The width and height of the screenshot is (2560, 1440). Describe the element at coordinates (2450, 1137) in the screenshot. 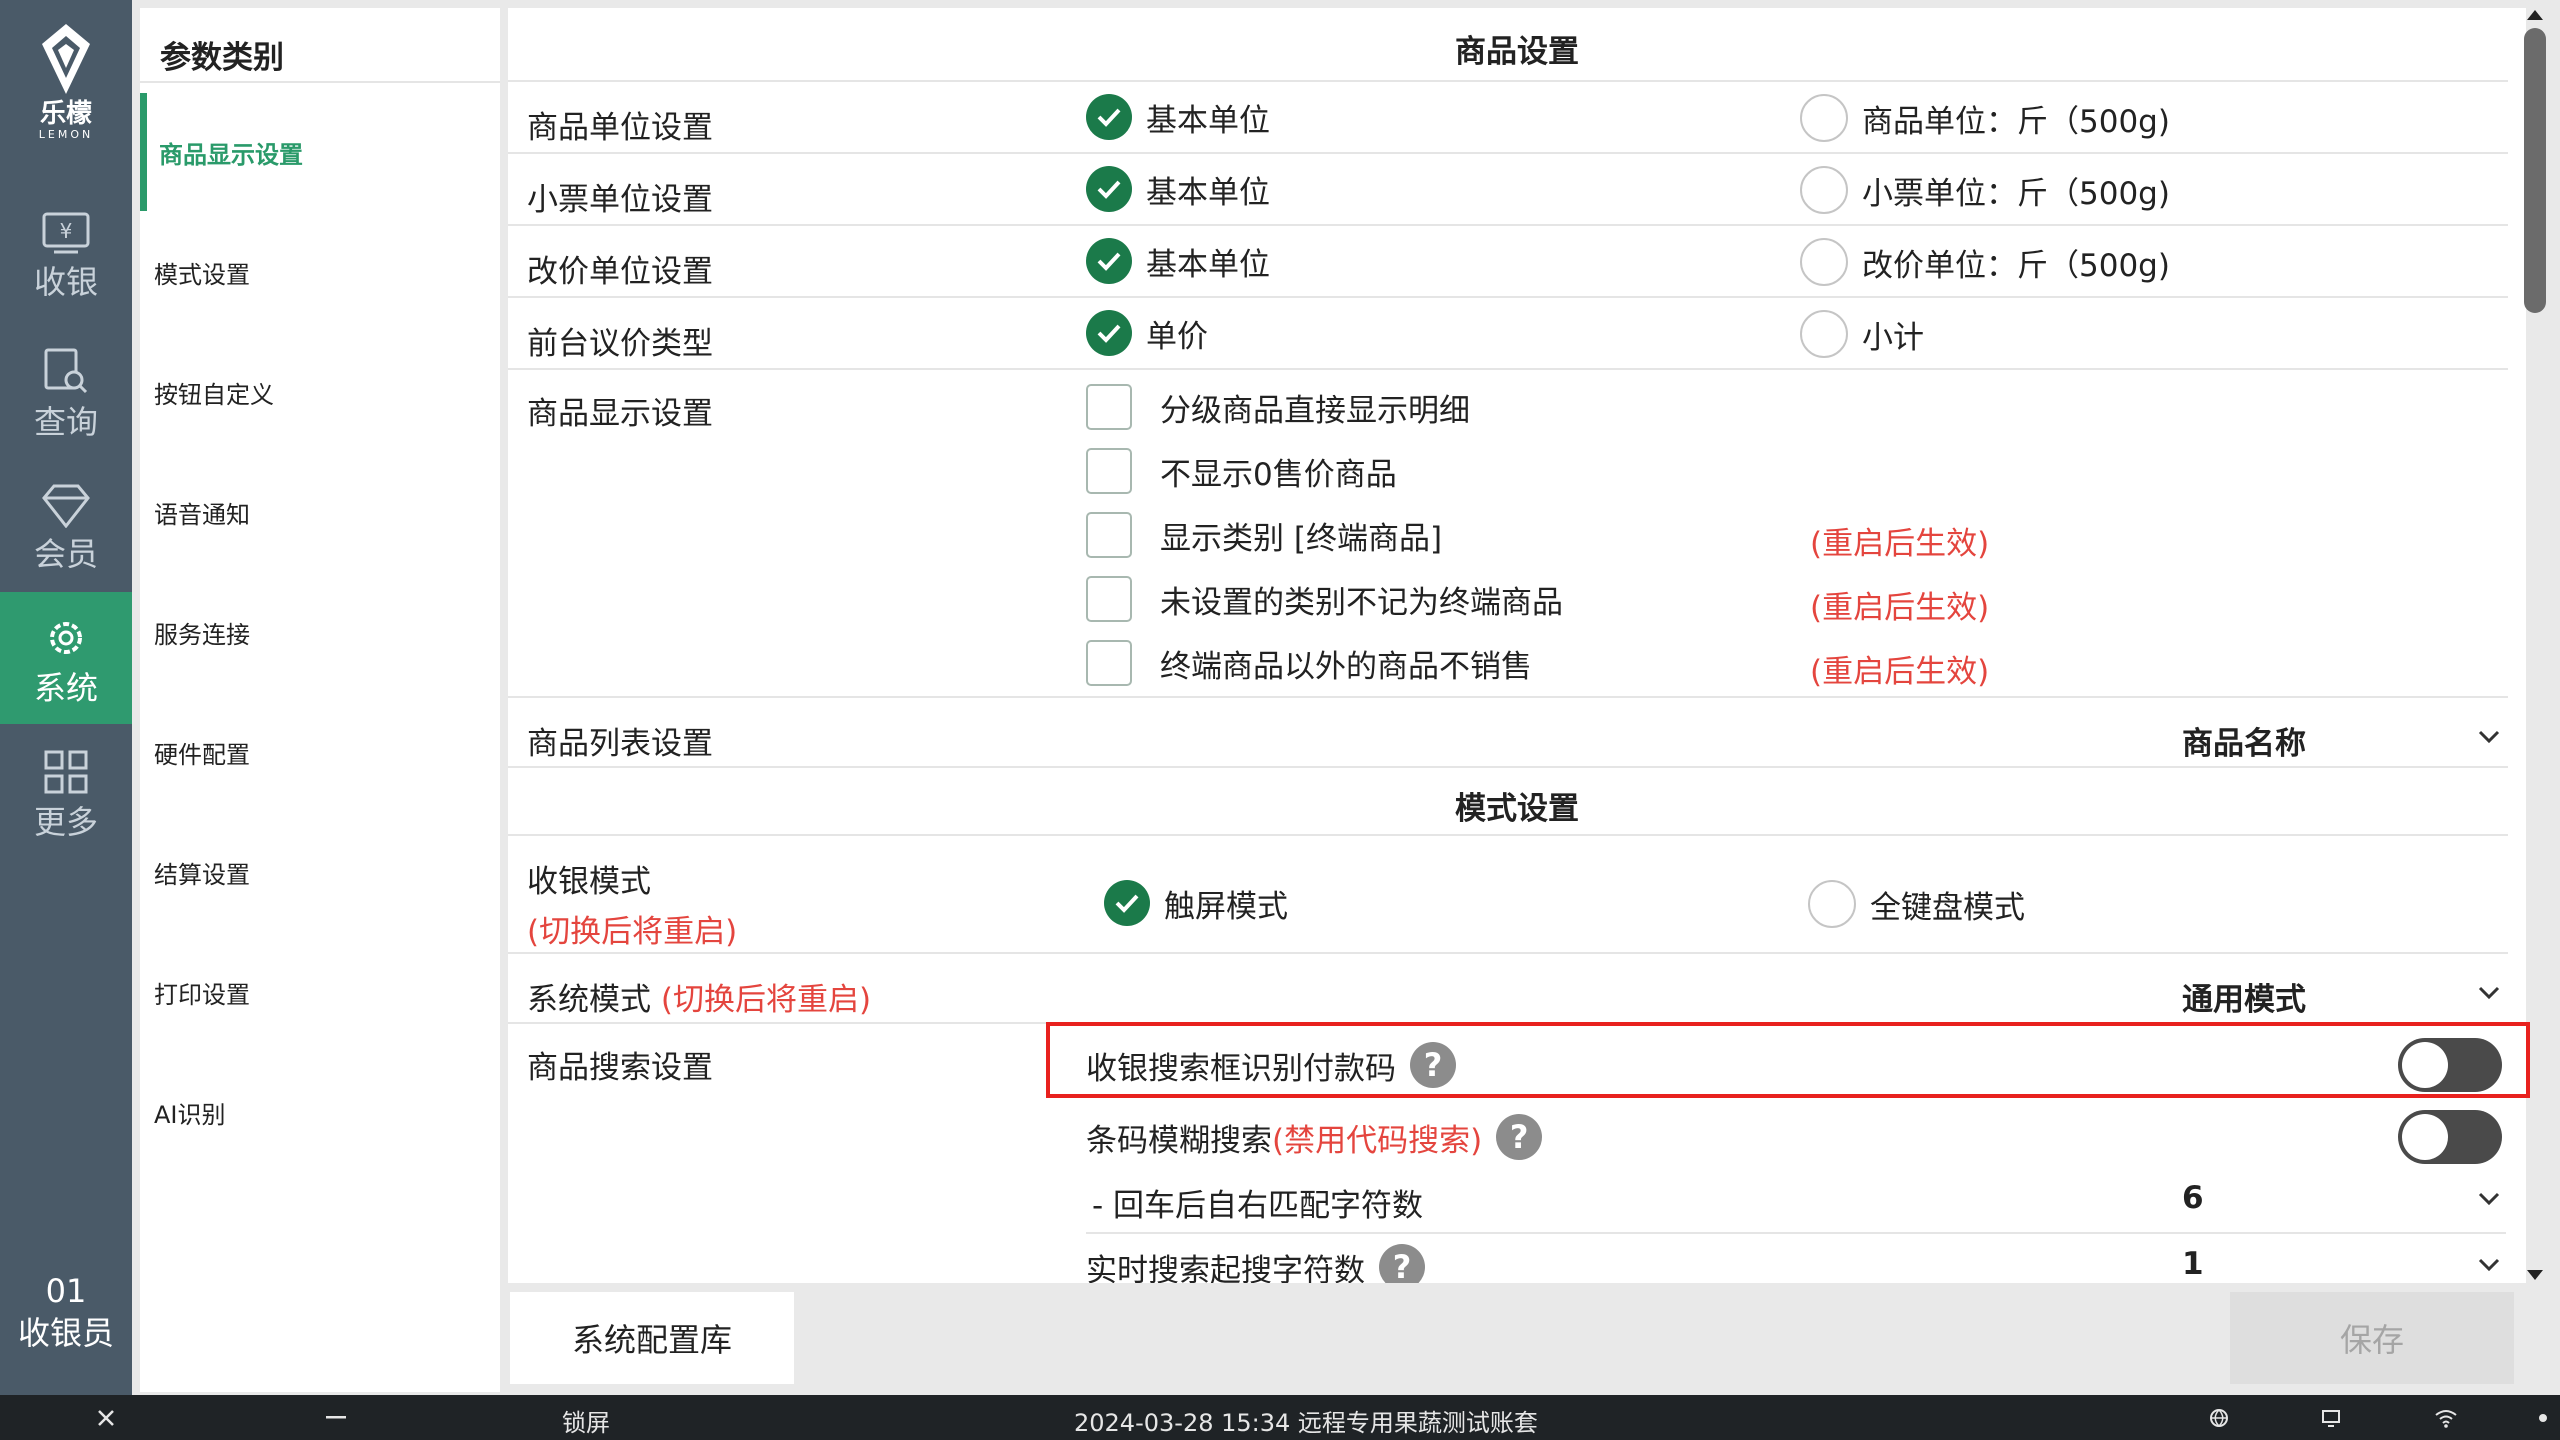

I see `toggle-barcode-fuzzy` at that location.